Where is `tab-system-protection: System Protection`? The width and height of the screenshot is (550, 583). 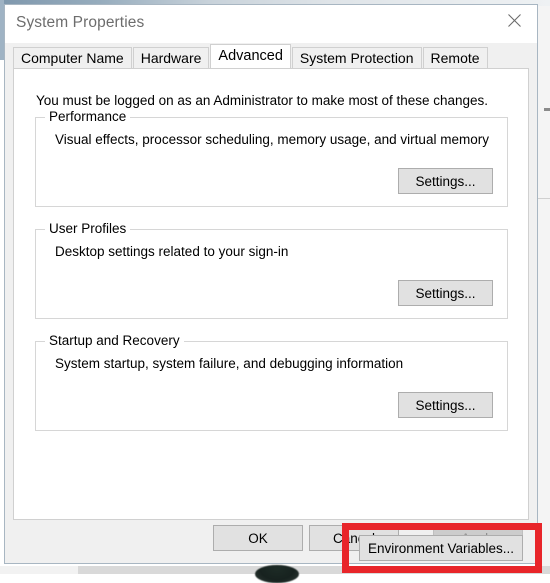
tab-system-protection: System Protection is located at coordinates (356, 57).